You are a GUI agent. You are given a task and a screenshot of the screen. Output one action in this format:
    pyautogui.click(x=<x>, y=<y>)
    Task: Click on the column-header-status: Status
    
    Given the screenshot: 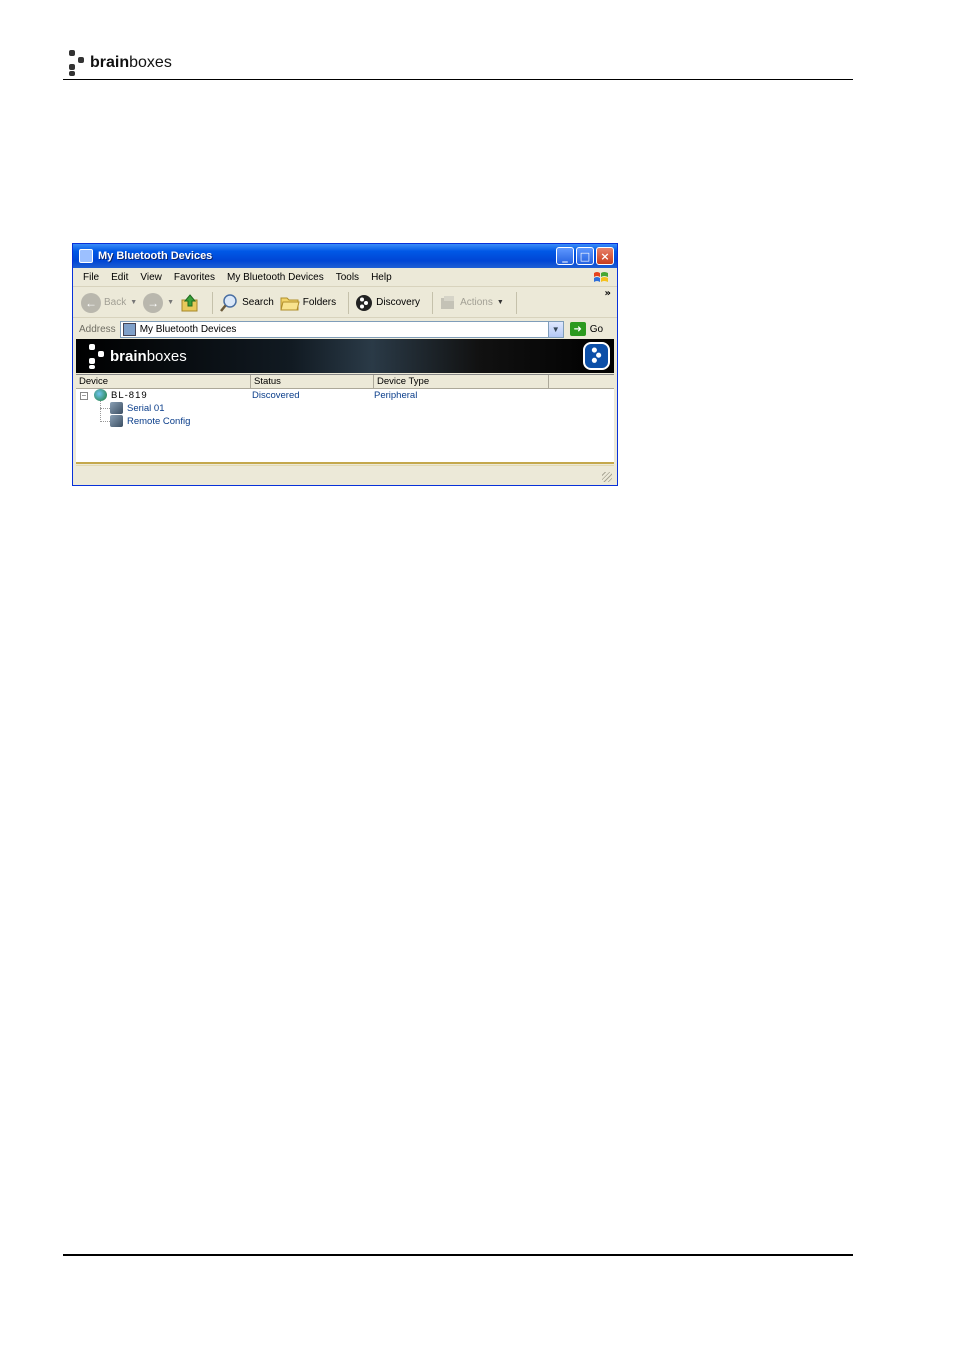 What is the action you would take?
    pyautogui.click(x=312, y=381)
    